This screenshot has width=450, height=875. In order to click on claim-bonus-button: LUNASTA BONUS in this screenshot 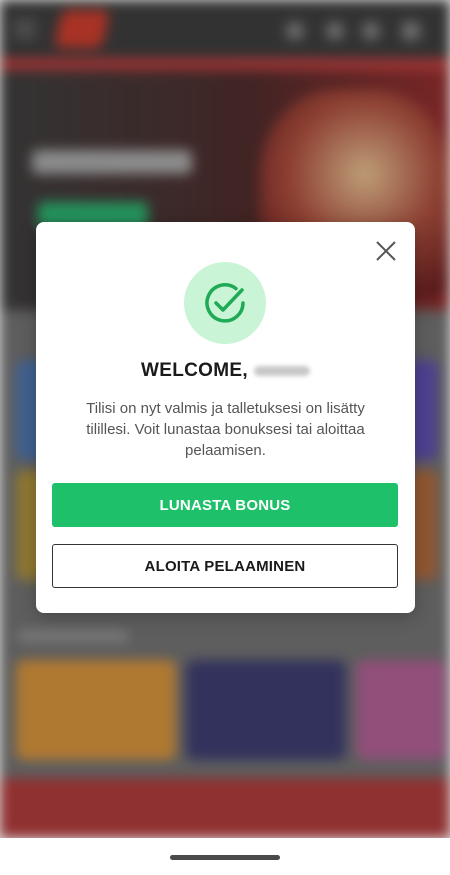, I will do `click(225, 505)`.